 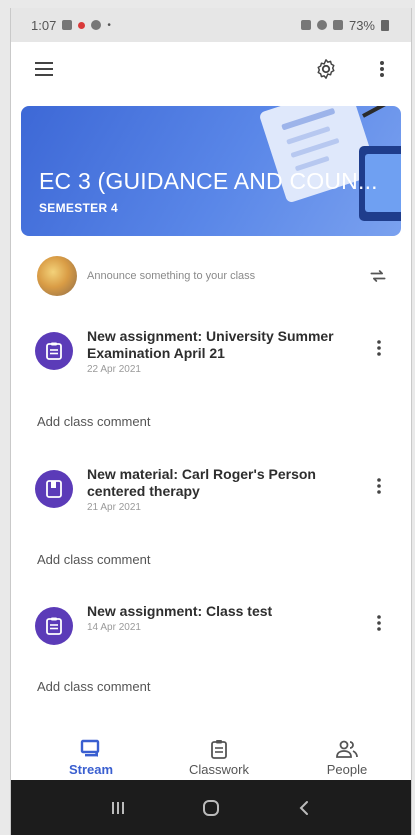 What do you see at coordinates (79, 208) in the screenshot?
I see `class-subtitle: SEMESTER 4` at bounding box center [79, 208].